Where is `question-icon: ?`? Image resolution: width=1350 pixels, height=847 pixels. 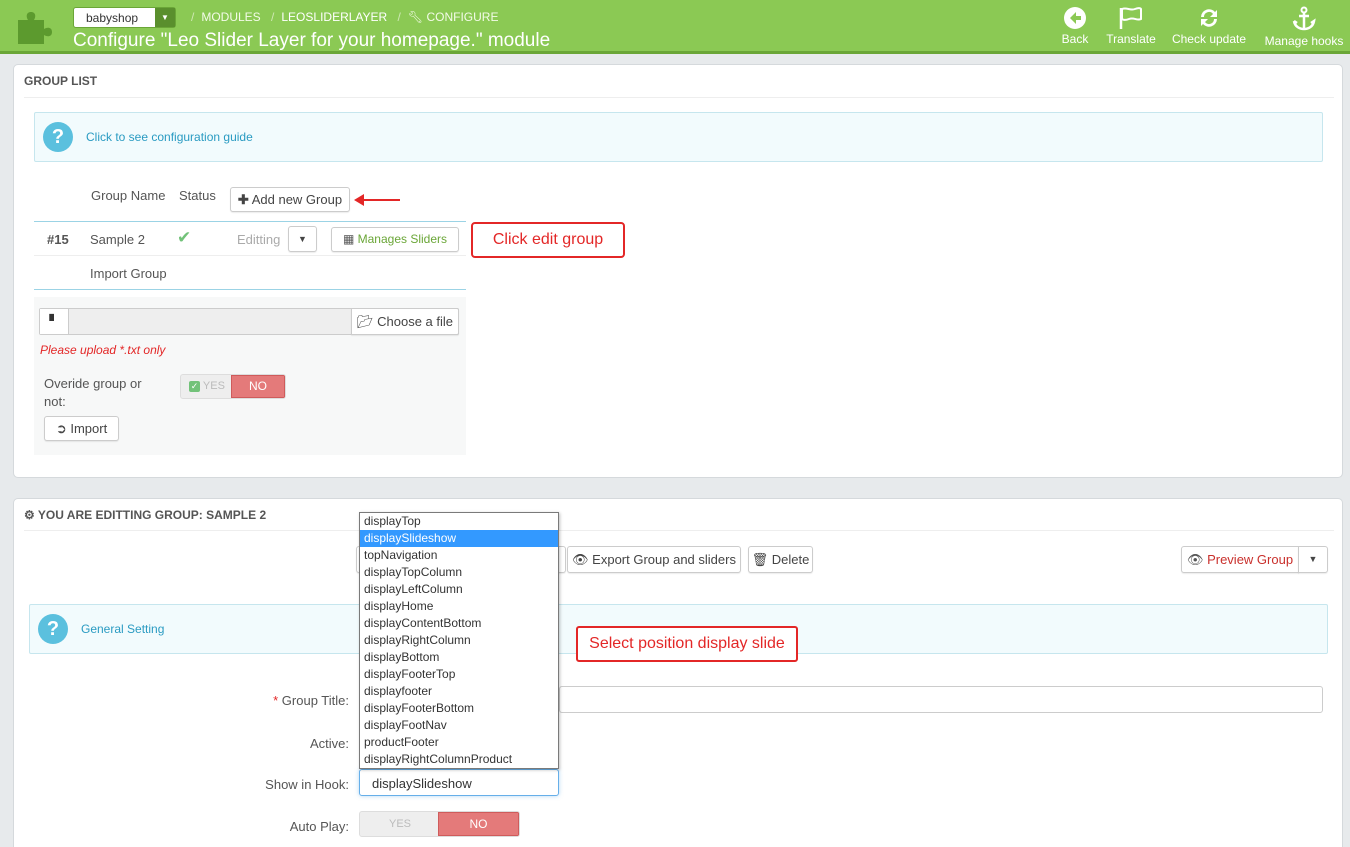 question-icon: ? is located at coordinates (53, 629).